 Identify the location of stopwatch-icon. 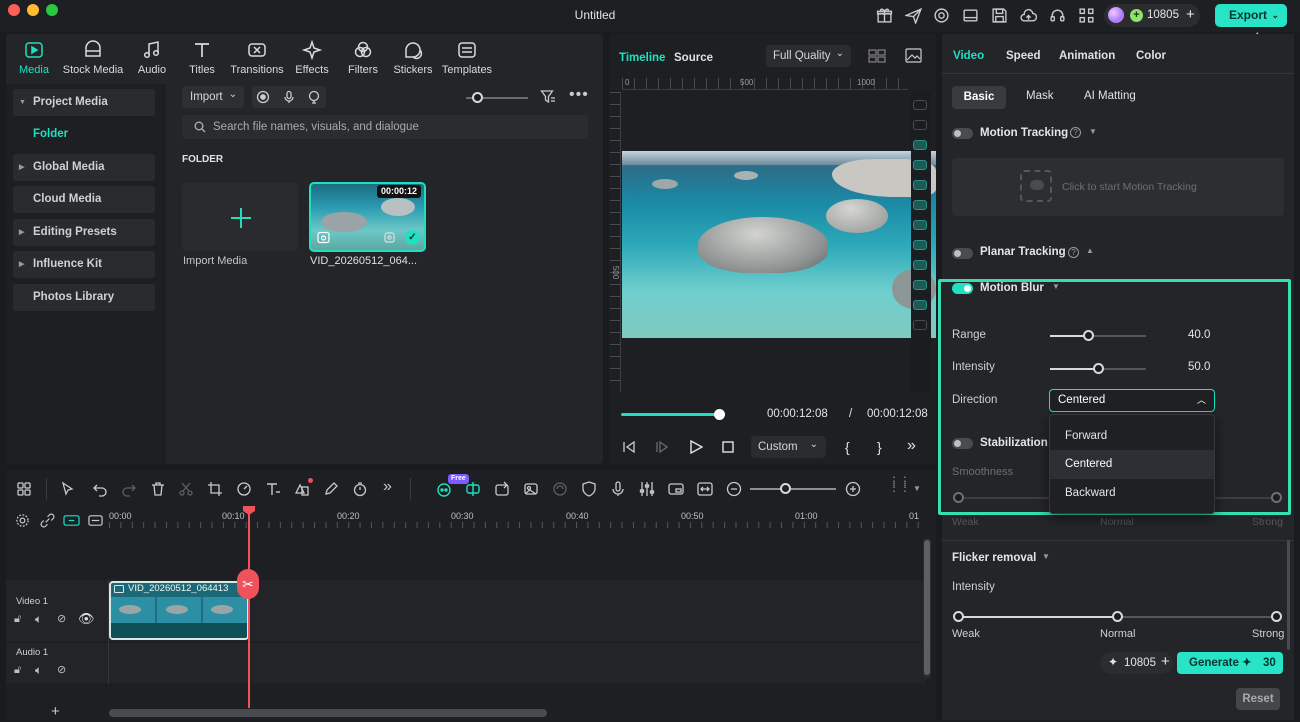
(360, 489).